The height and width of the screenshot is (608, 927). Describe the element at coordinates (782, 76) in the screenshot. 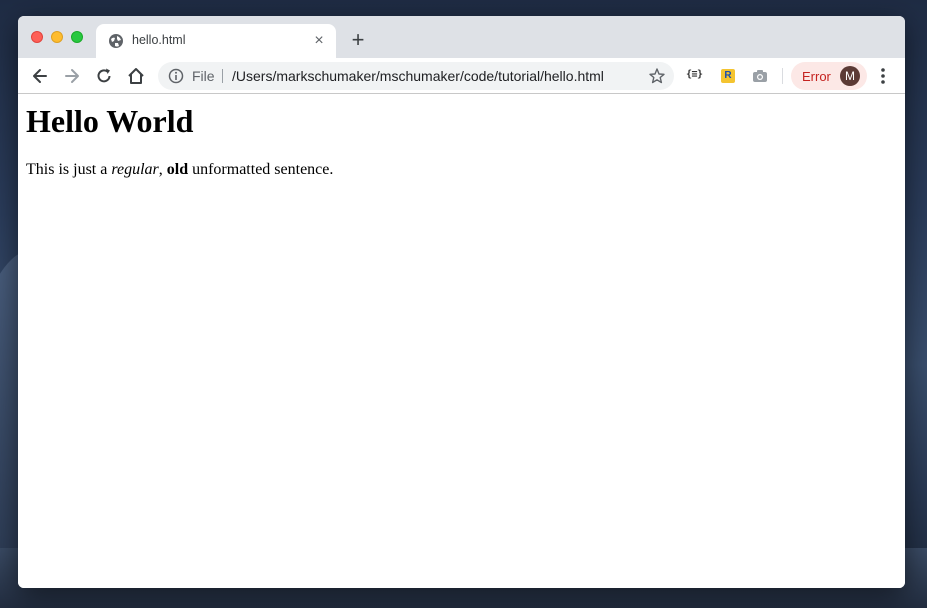

I see `toolbar-divider` at that location.